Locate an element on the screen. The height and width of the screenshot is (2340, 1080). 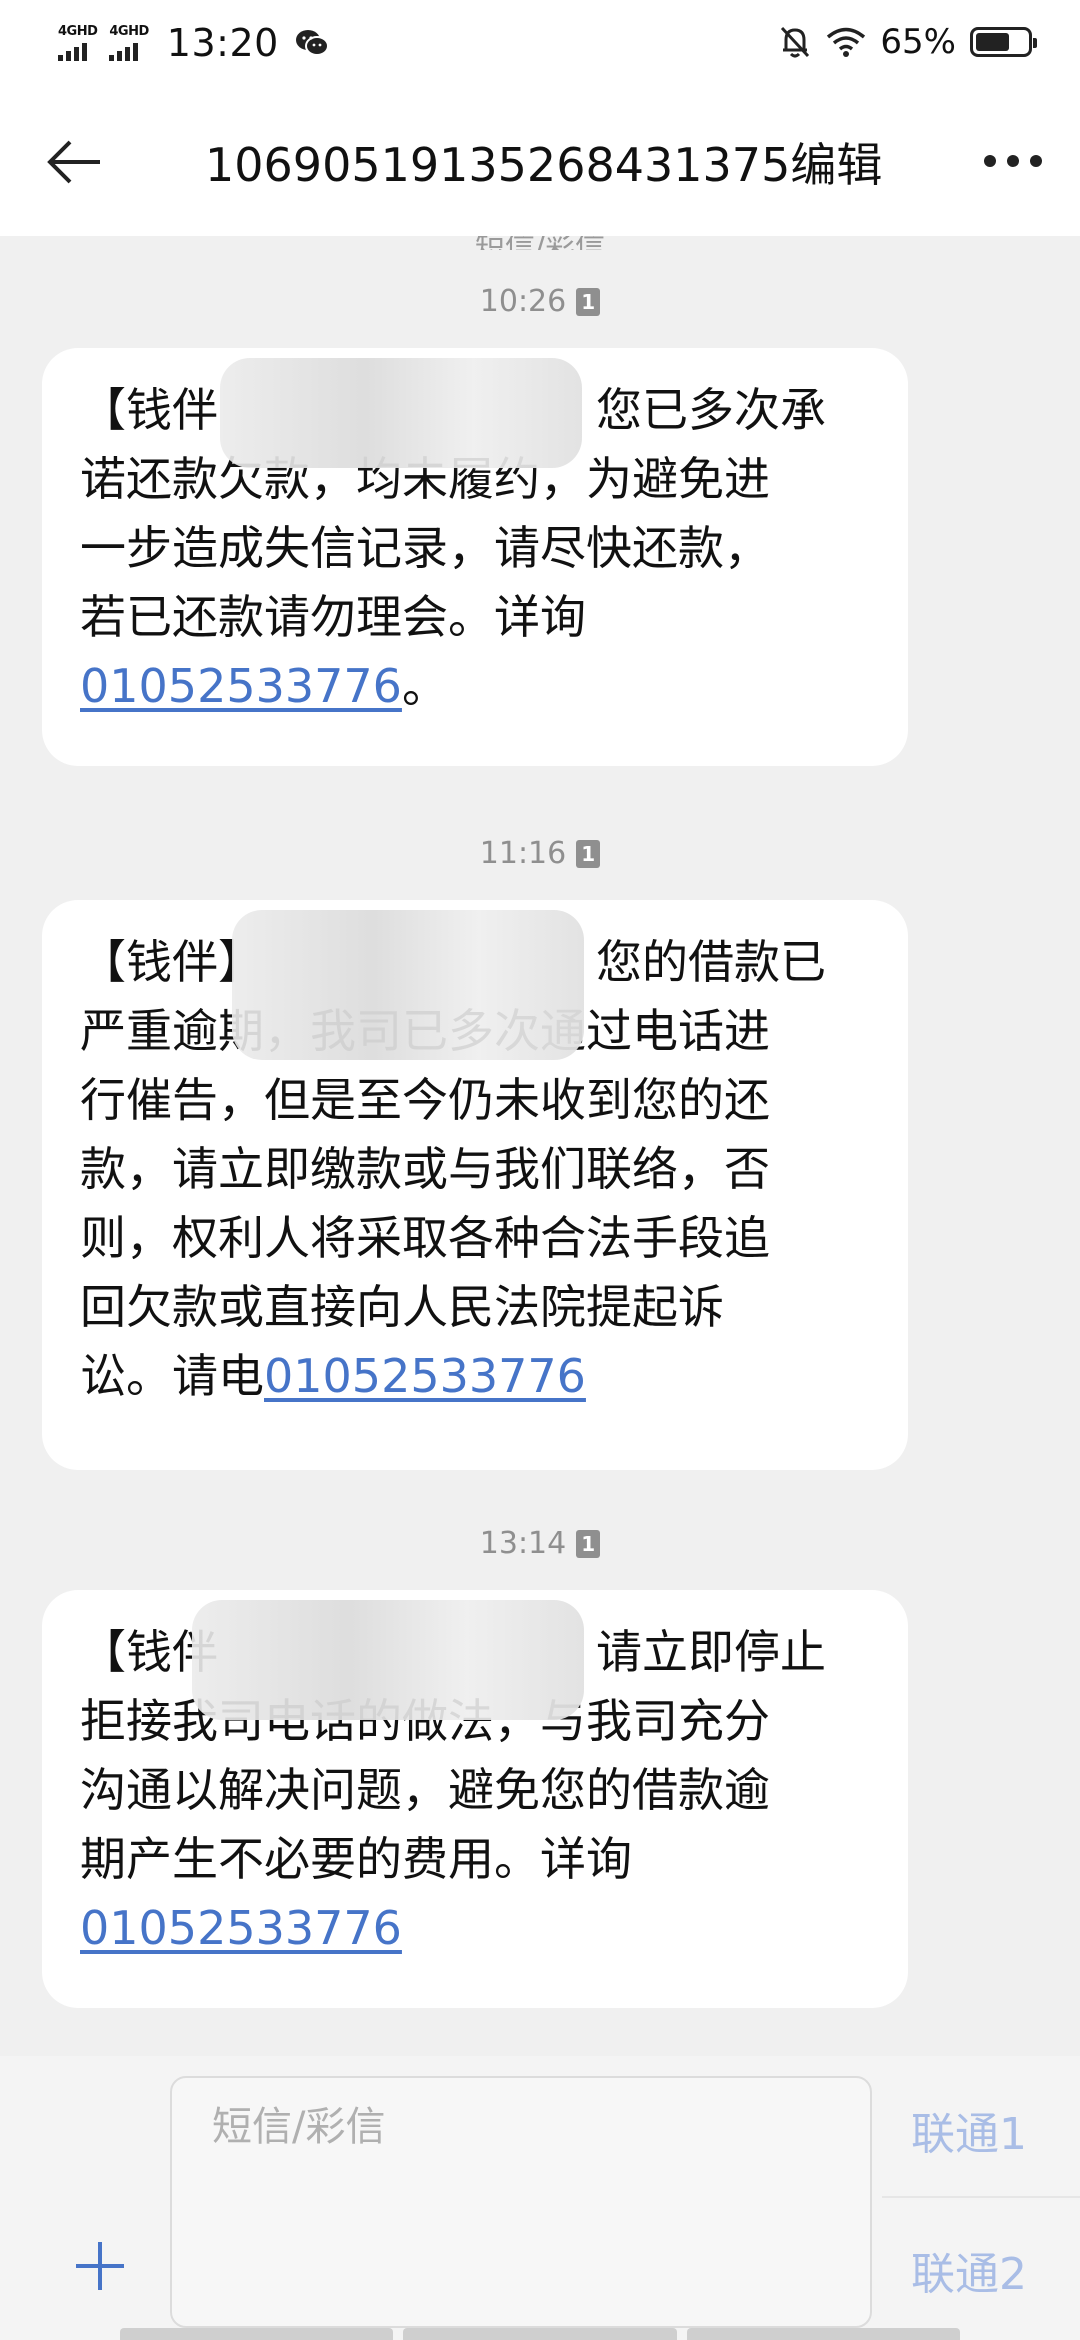
navigation-bar is located at coordinates (540, 2334).